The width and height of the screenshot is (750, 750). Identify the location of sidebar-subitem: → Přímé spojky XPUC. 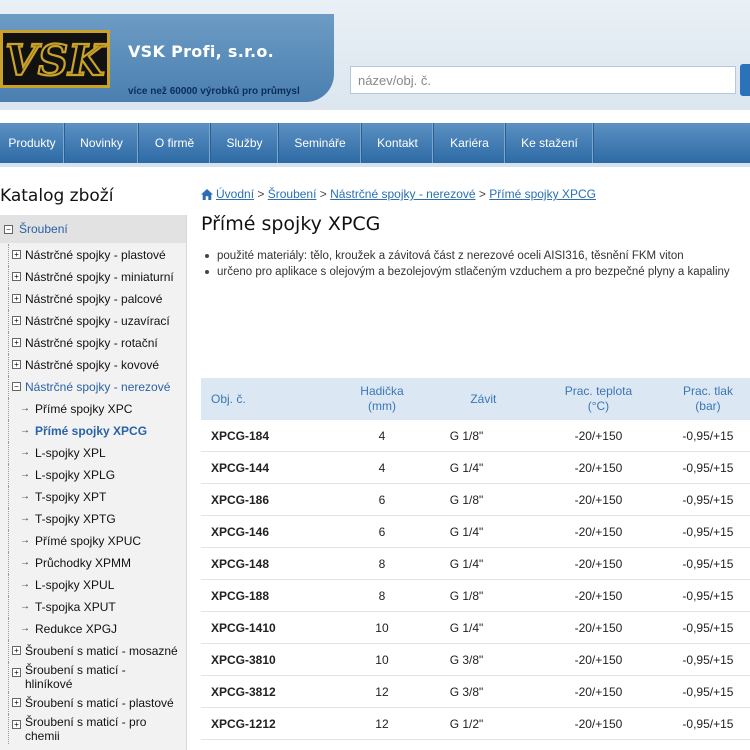
(93, 541).